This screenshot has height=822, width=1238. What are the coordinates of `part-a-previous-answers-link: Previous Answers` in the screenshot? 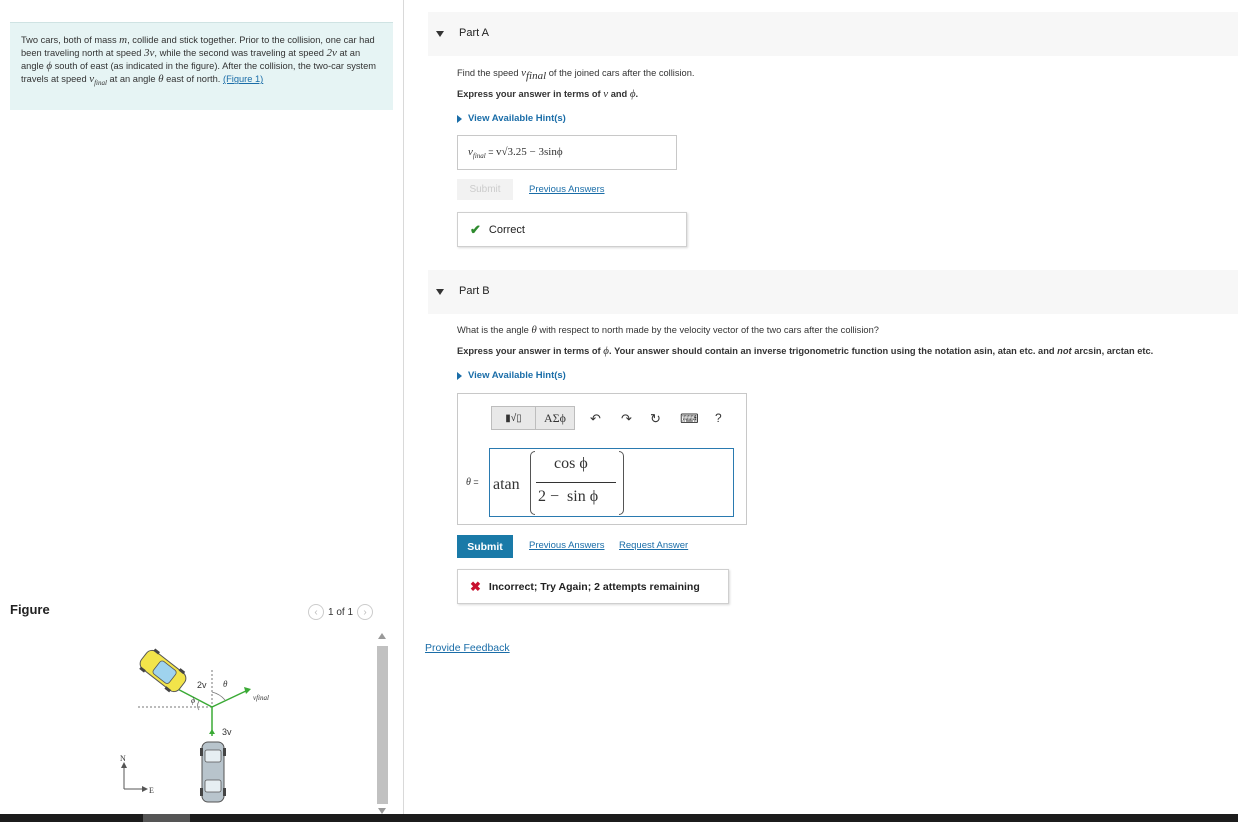 It's located at (567, 189).